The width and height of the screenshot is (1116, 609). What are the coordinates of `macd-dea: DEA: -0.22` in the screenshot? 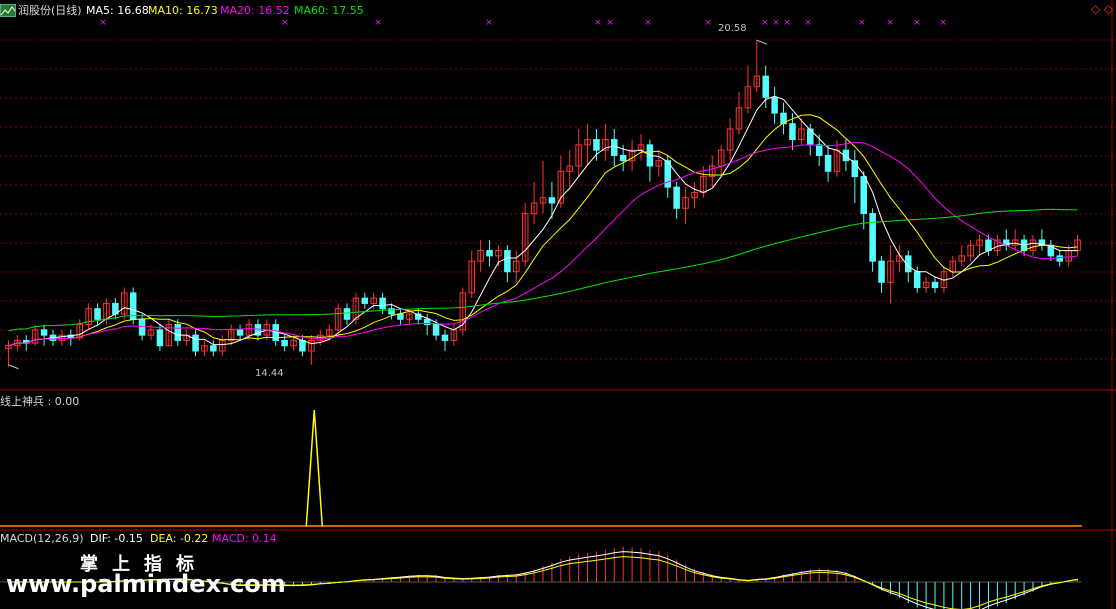 It's located at (179, 538).